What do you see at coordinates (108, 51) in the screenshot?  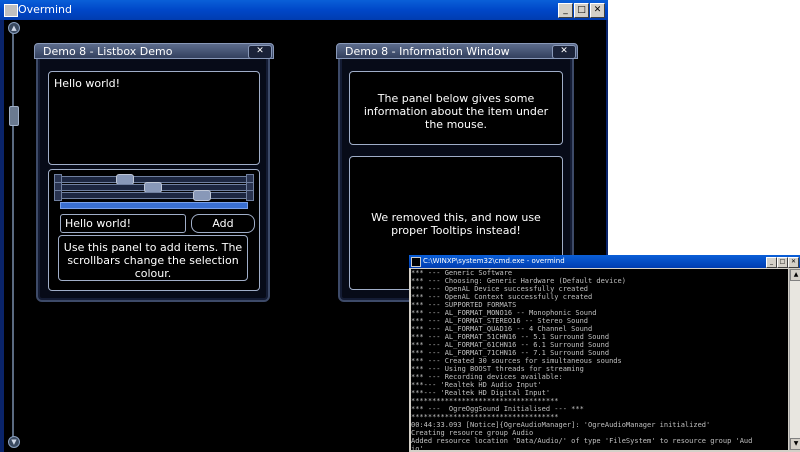 I see `listbox-demo-title: Demo 8 - Listbox Demo` at bounding box center [108, 51].